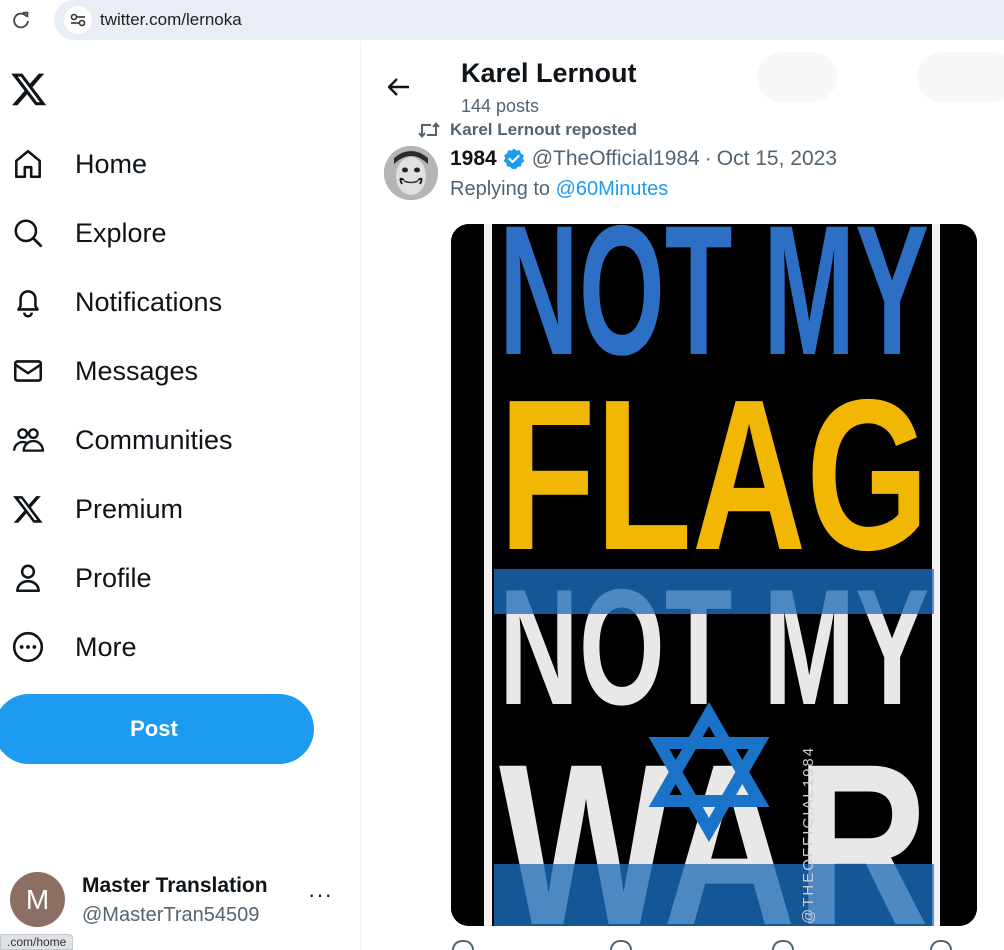 The height and width of the screenshot is (950, 1004). Describe the element at coordinates (808, 835) in the screenshot. I see `image-watermark: @THEOFFICIAL1984` at that location.